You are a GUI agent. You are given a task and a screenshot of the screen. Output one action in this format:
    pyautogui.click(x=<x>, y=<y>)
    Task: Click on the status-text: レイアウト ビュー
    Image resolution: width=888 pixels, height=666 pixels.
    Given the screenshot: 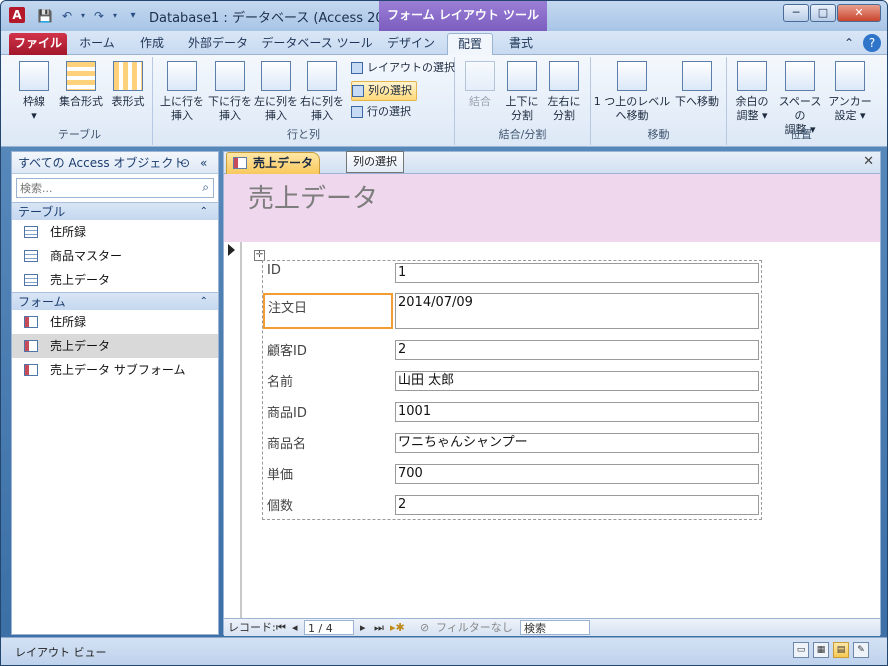 What is the action you would take?
    pyautogui.click(x=61, y=652)
    